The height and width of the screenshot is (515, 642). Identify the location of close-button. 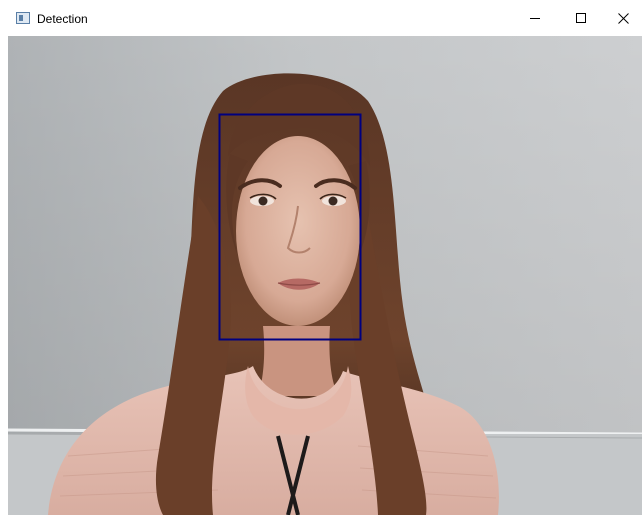
(623, 18).